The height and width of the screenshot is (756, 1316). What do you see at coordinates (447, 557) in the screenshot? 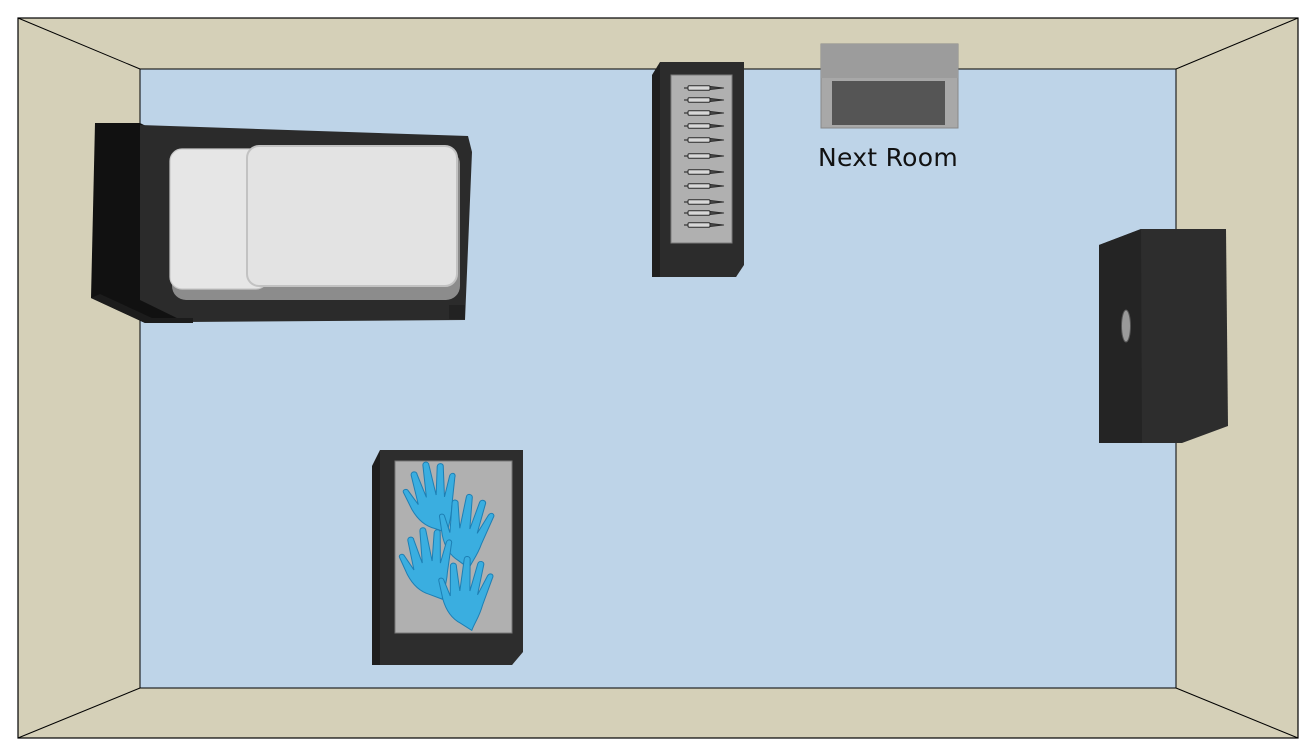
I see `glove-table` at bounding box center [447, 557].